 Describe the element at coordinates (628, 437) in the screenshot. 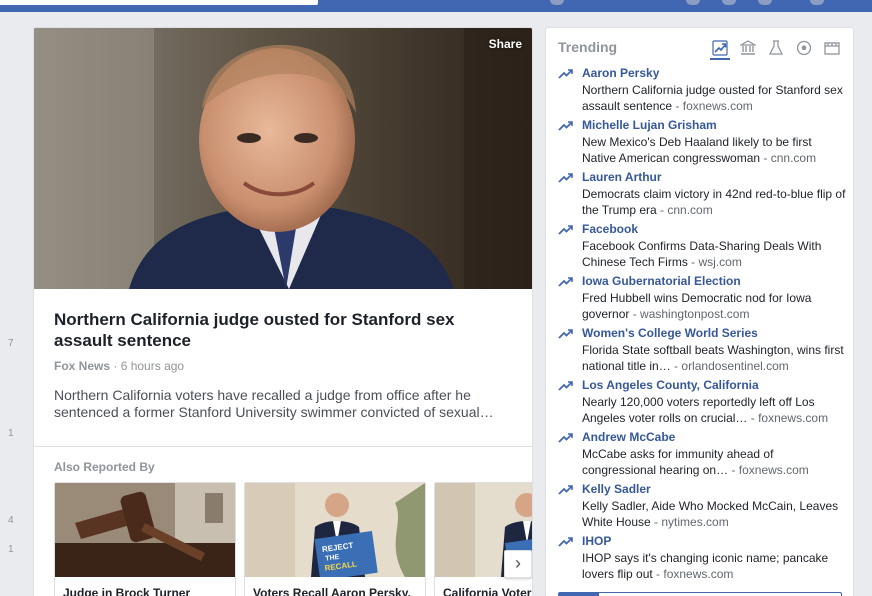

I see `trending-topic: Andrew McCabe` at that location.